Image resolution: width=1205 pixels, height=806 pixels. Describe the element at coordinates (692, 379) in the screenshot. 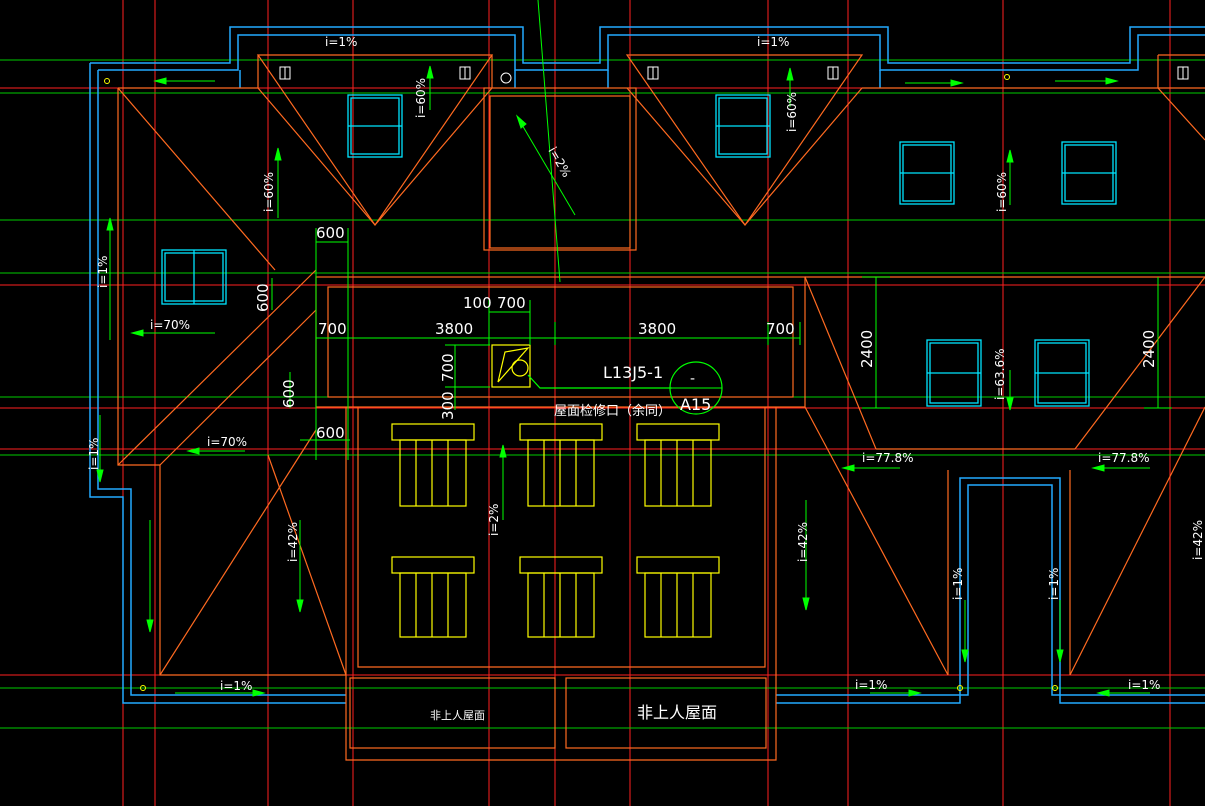

I see `detail-callout-top: -` at that location.